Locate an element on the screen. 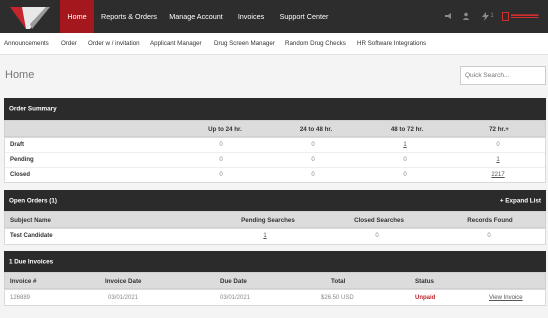 The width and height of the screenshot is (548, 318). pending-searches-link: 1 is located at coordinates (264, 236).